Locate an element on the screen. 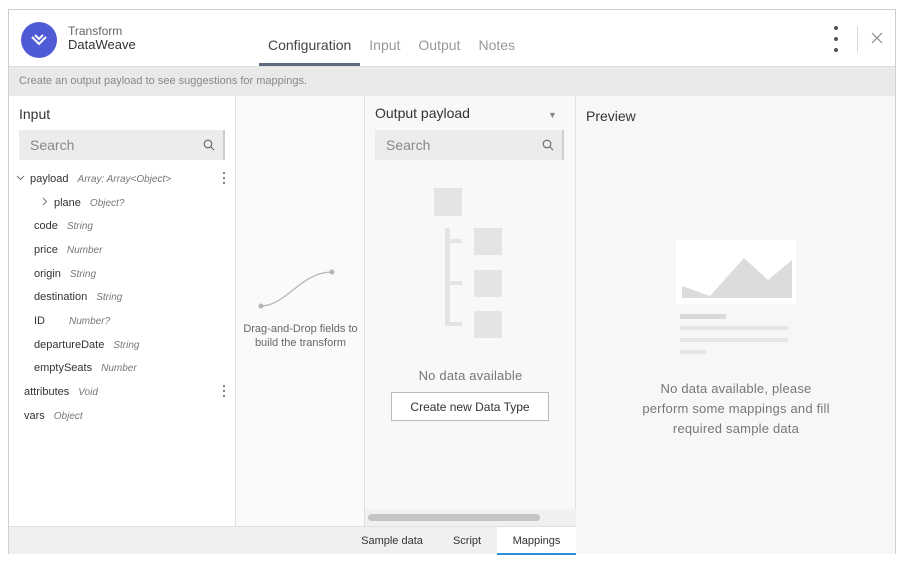 This screenshot has width=908, height=562. bottom-tabs: Sample data Script Mappings is located at coordinates (292, 540).